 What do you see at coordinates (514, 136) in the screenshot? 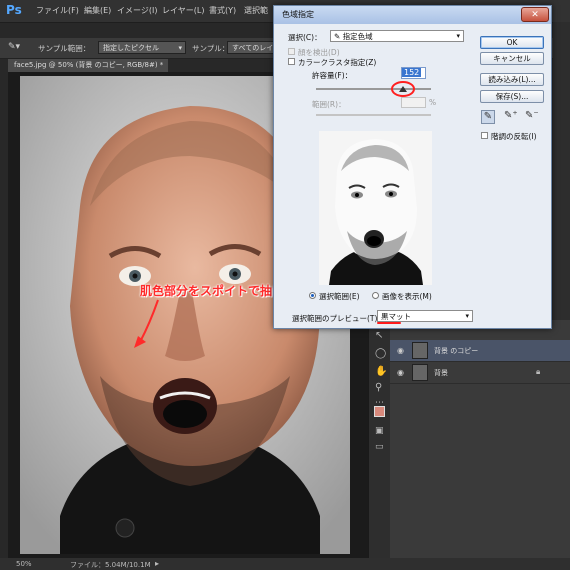
I see `invert-label: 階調の反転(I)` at bounding box center [514, 136].